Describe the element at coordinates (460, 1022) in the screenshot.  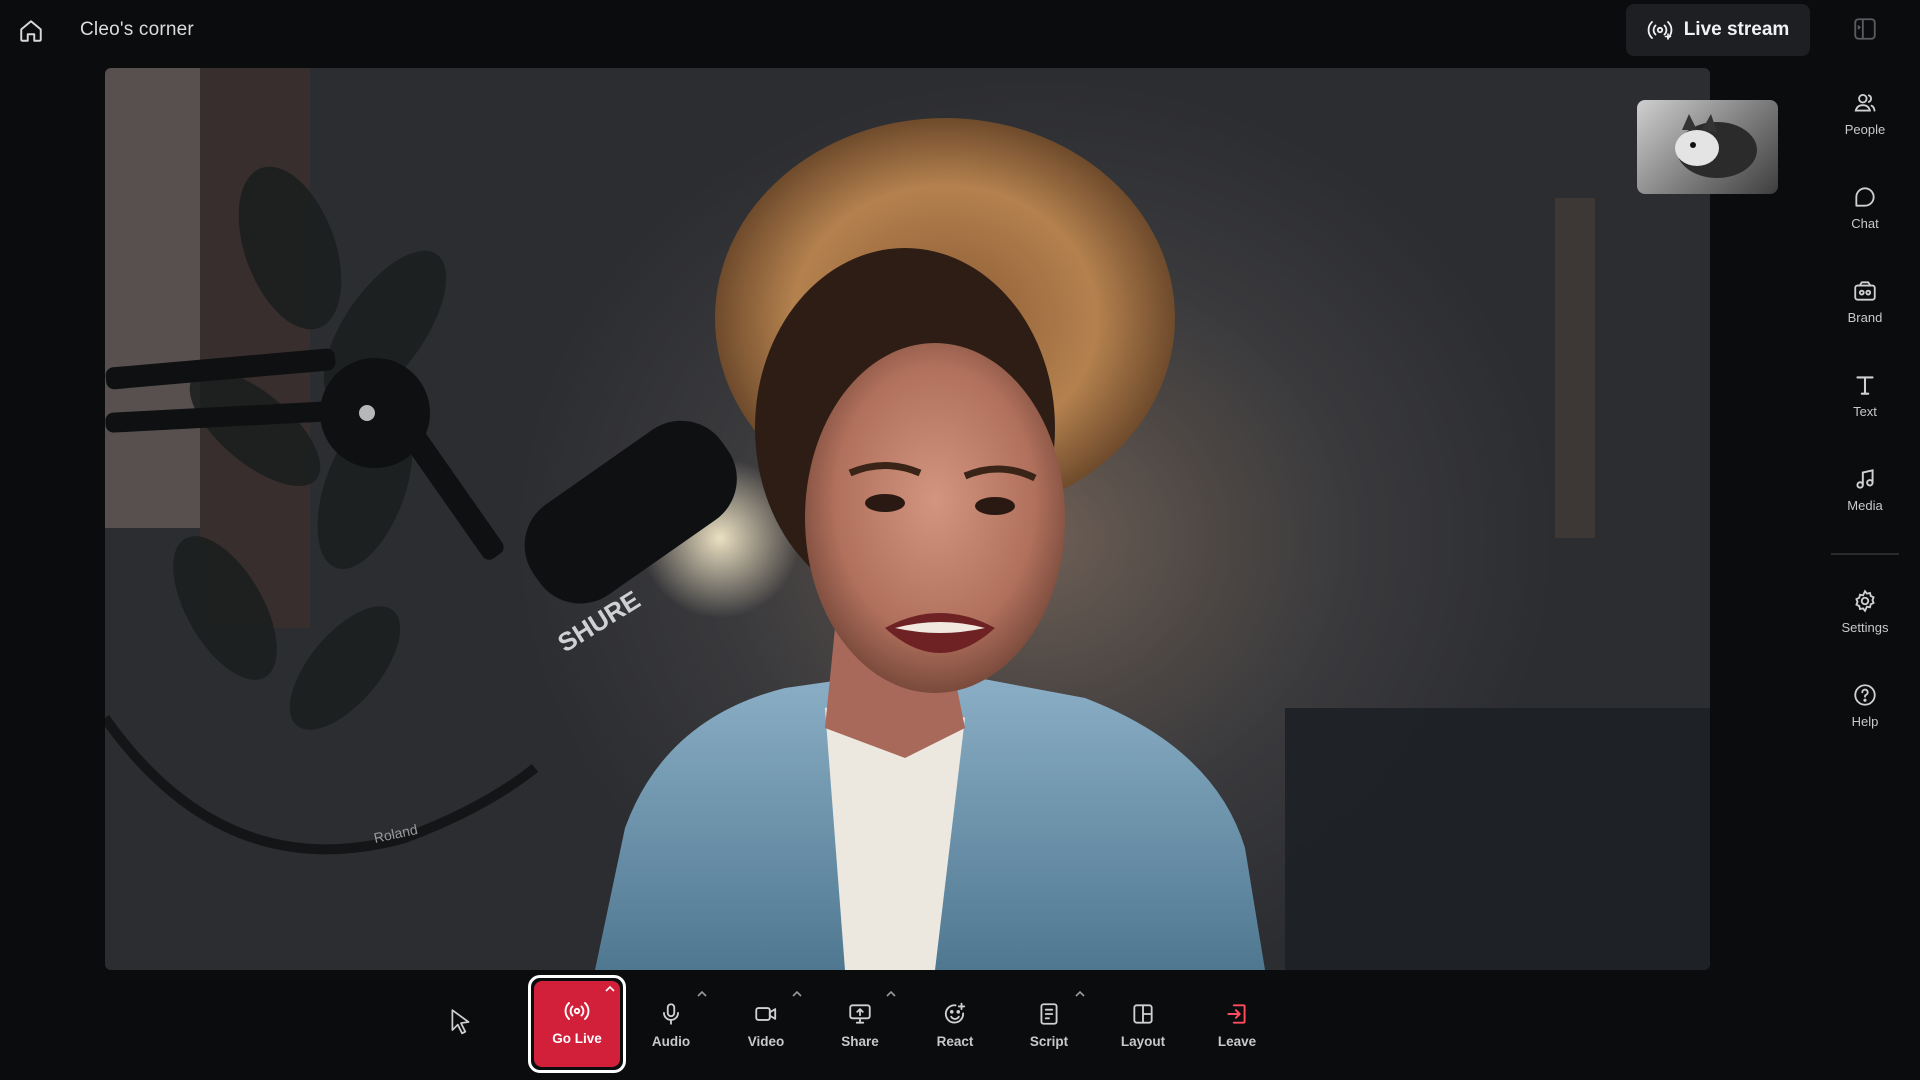
I see `cursor-icon` at that location.